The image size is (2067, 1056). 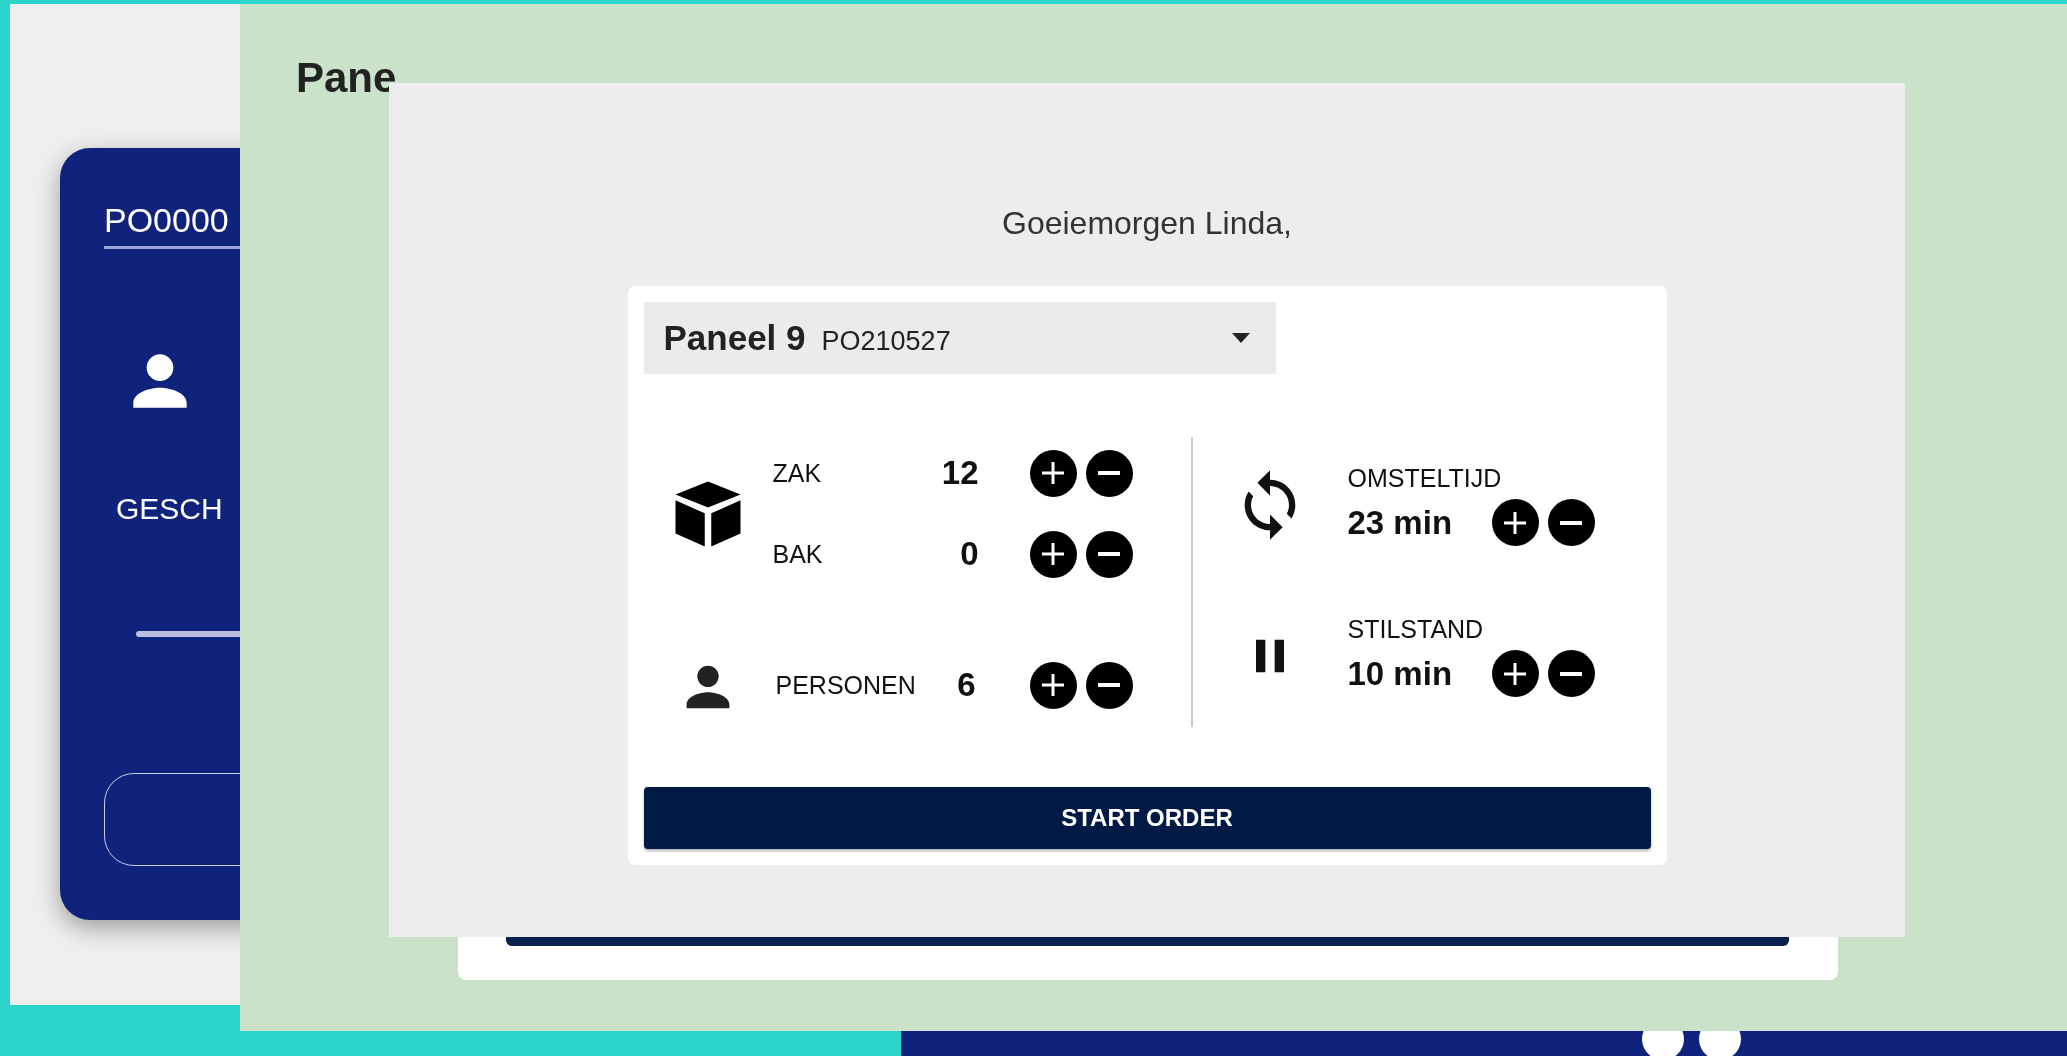 I want to click on greeting: Goeiemorgen Linda,, so click(x=1147, y=223).